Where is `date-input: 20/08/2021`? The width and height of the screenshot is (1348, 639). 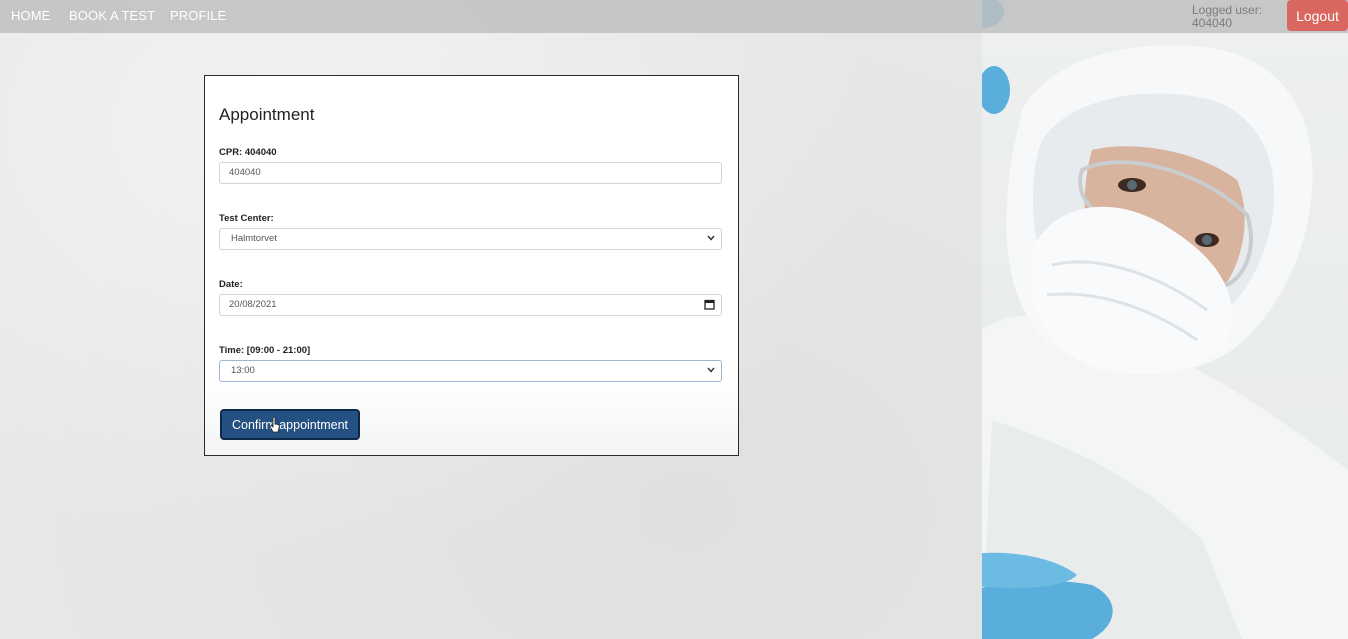
date-input: 20/08/2021 is located at coordinates (470, 305).